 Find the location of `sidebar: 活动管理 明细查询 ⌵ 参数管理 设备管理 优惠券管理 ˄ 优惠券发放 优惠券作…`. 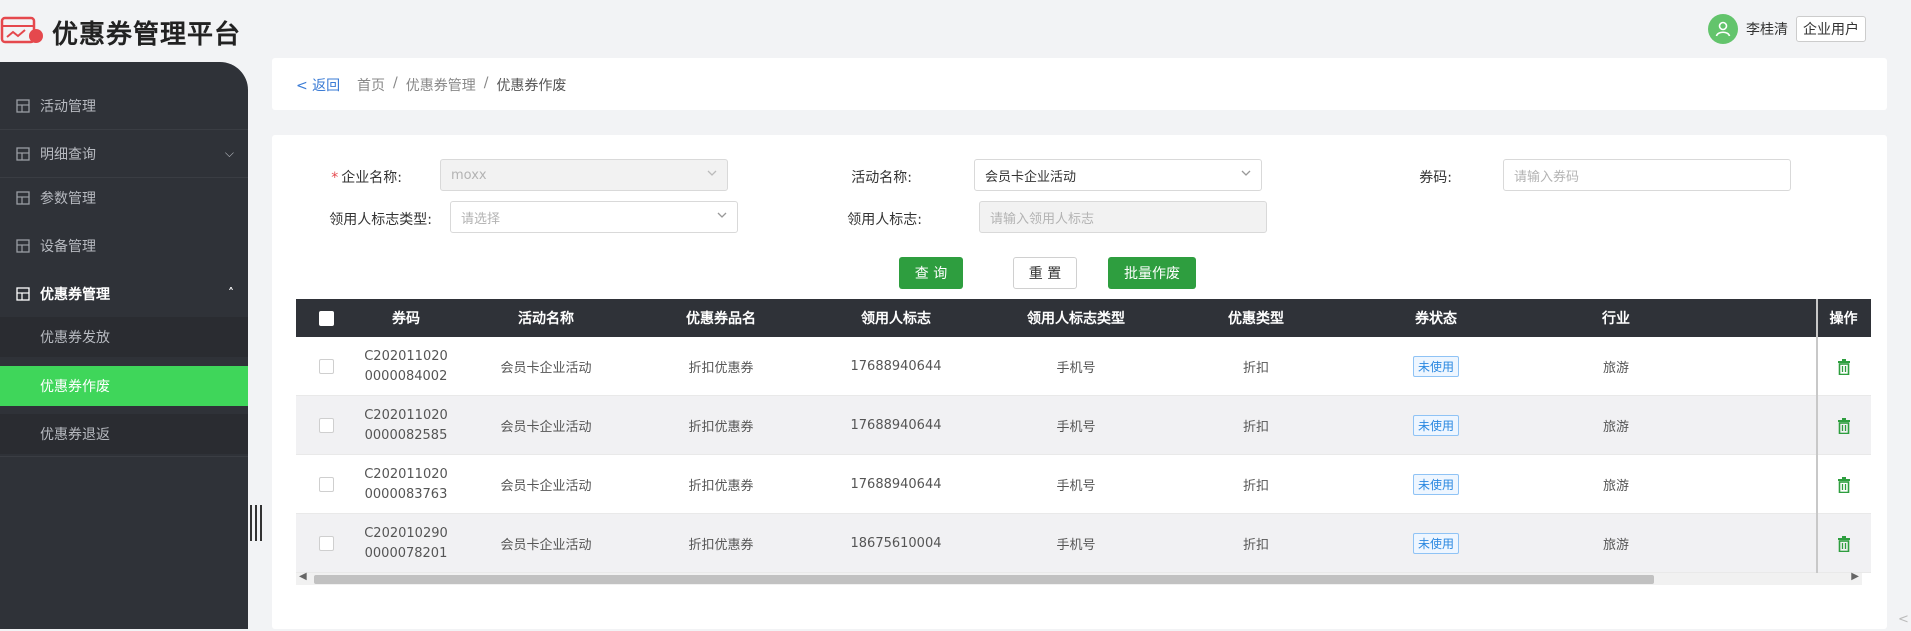

sidebar: 活动管理 明细查询 ⌵ 参数管理 设备管理 优惠券管理 ˄ 优惠券发放 优惠券作… is located at coordinates (124, 345).